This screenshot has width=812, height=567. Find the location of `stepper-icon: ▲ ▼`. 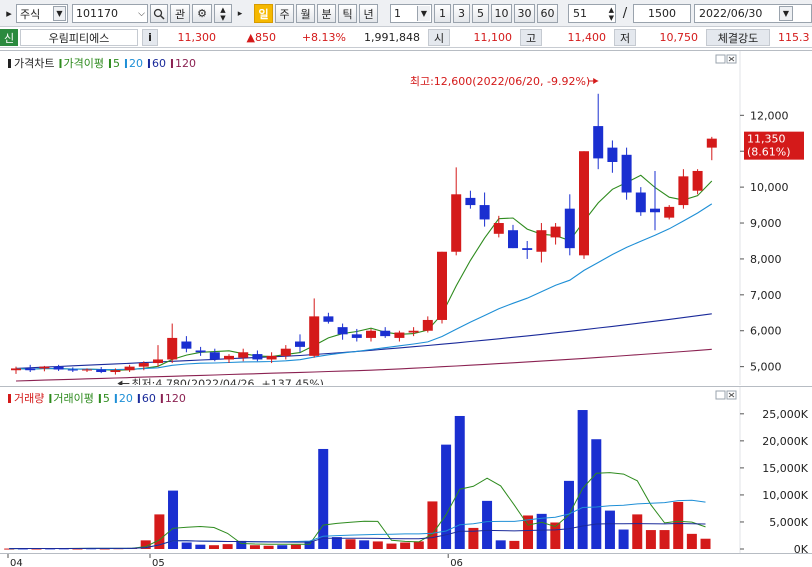

stepper-icon: ▲ ▼ is located at coordinates (611, 14).